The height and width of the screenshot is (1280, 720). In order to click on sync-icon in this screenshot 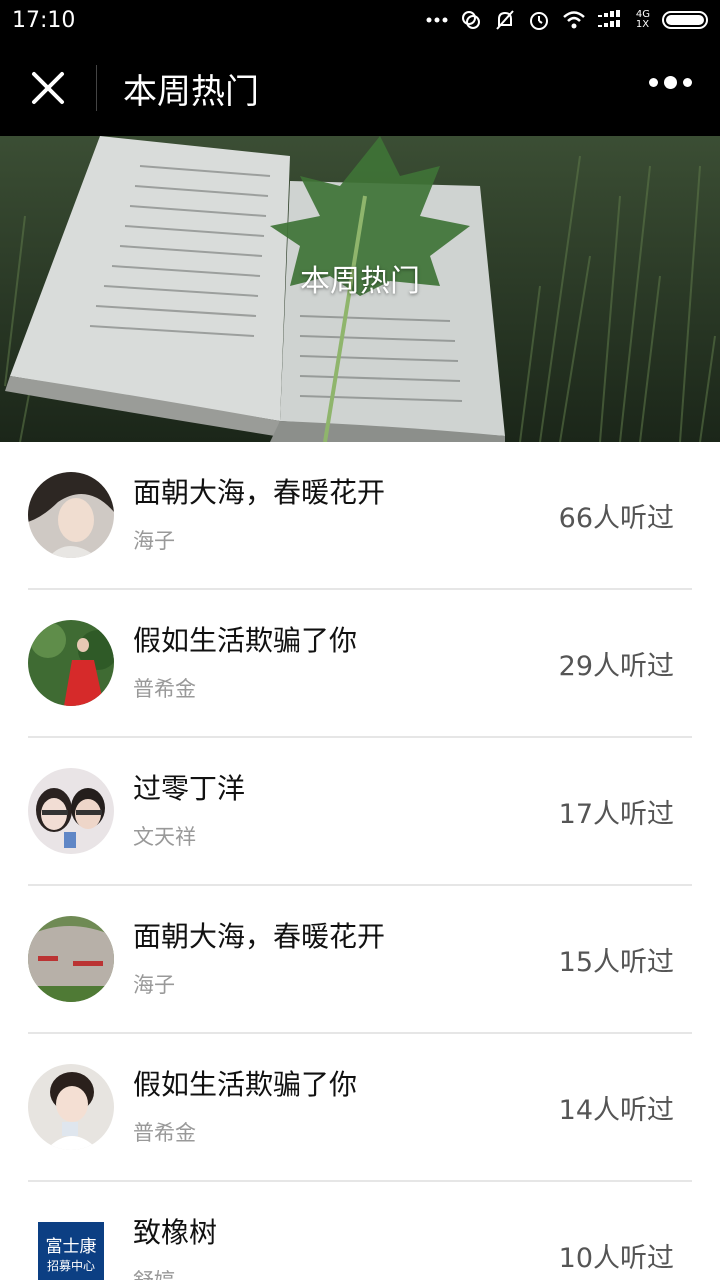, I will do `click(470, 20)`.